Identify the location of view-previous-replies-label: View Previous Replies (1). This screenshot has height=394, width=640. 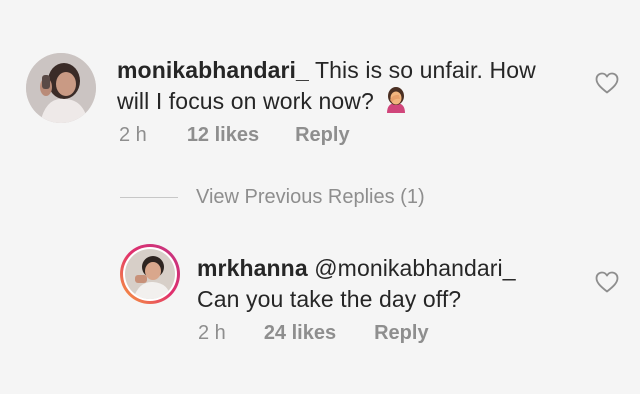
(310, 197).